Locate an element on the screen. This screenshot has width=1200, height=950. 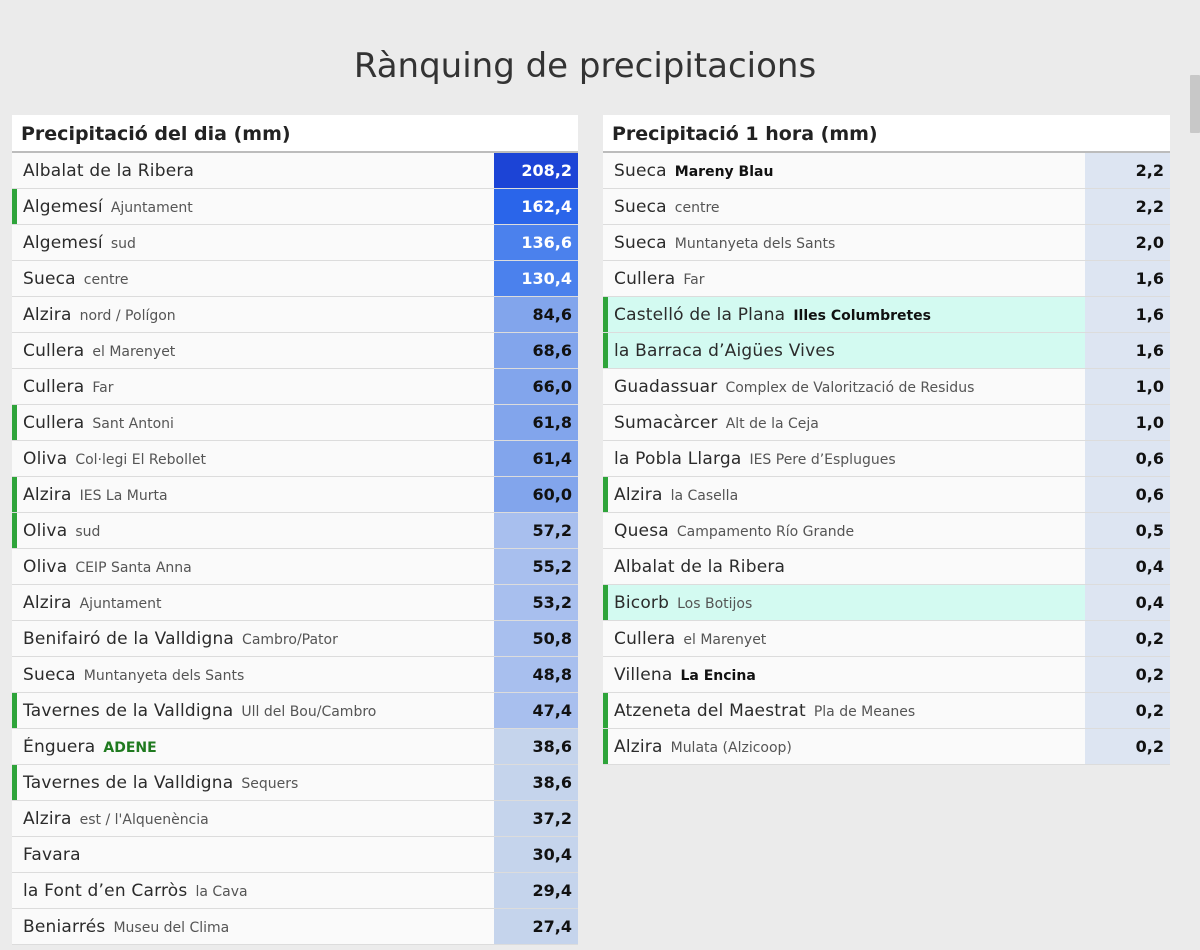
station-row: la Pobla Llarga IES Pere d’Esplugues 0,6 is located at coordinates (886, 459).